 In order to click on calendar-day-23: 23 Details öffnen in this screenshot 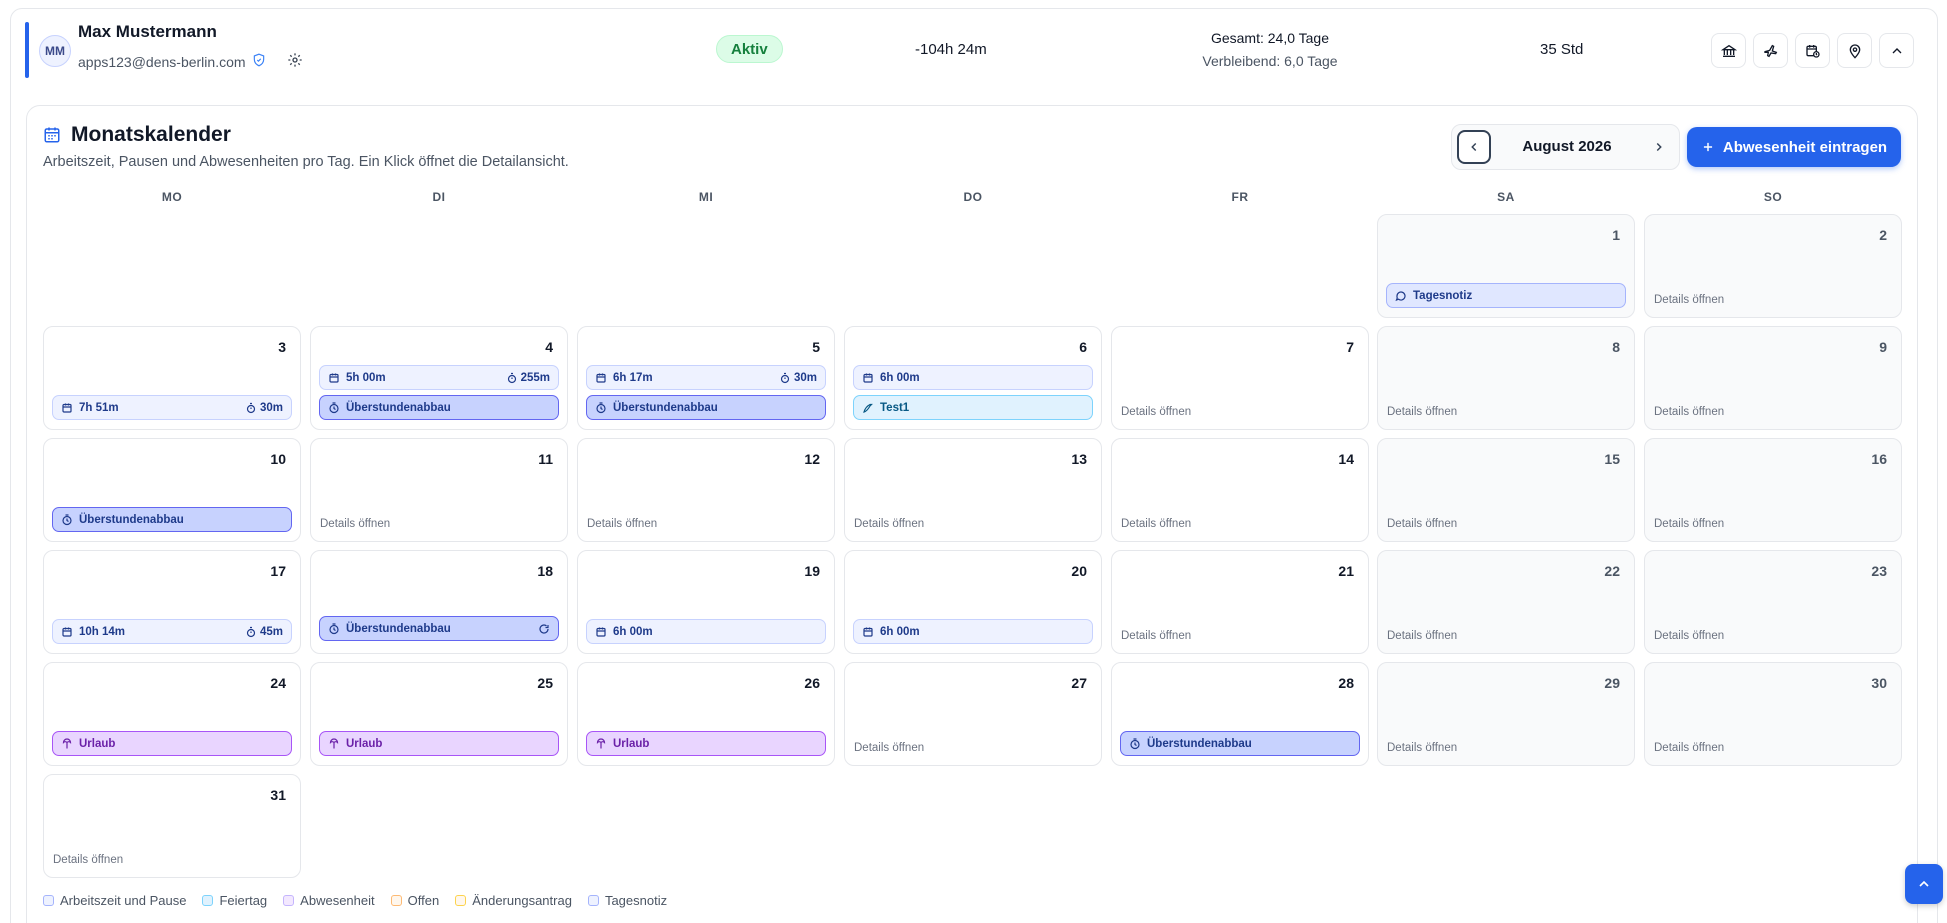, I will do `click(1773, 602)`.